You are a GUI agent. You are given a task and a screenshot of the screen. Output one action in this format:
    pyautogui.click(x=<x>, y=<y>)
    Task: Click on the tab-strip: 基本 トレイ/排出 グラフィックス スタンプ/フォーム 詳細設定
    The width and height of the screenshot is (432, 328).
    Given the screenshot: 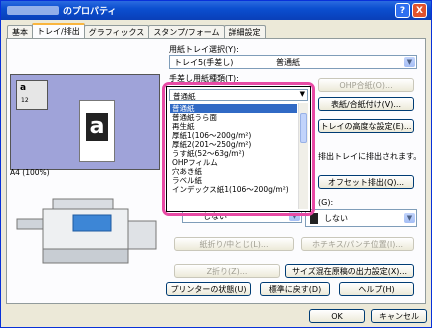 What is the action you would take?
    pyautogui.click(x=136, y=31)
    